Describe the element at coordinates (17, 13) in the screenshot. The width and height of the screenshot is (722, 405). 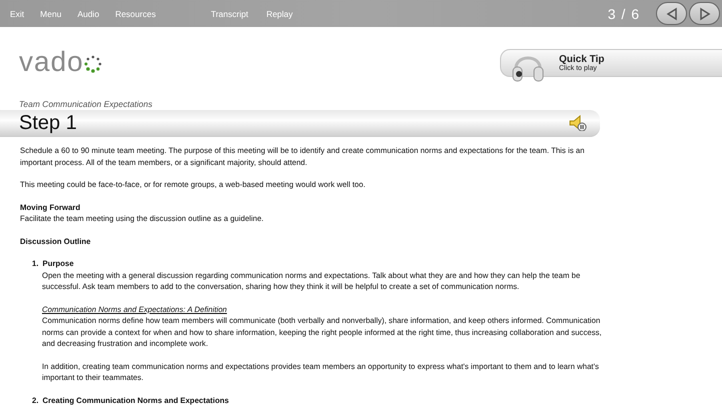
I see `menu-link: Exit` at that location.